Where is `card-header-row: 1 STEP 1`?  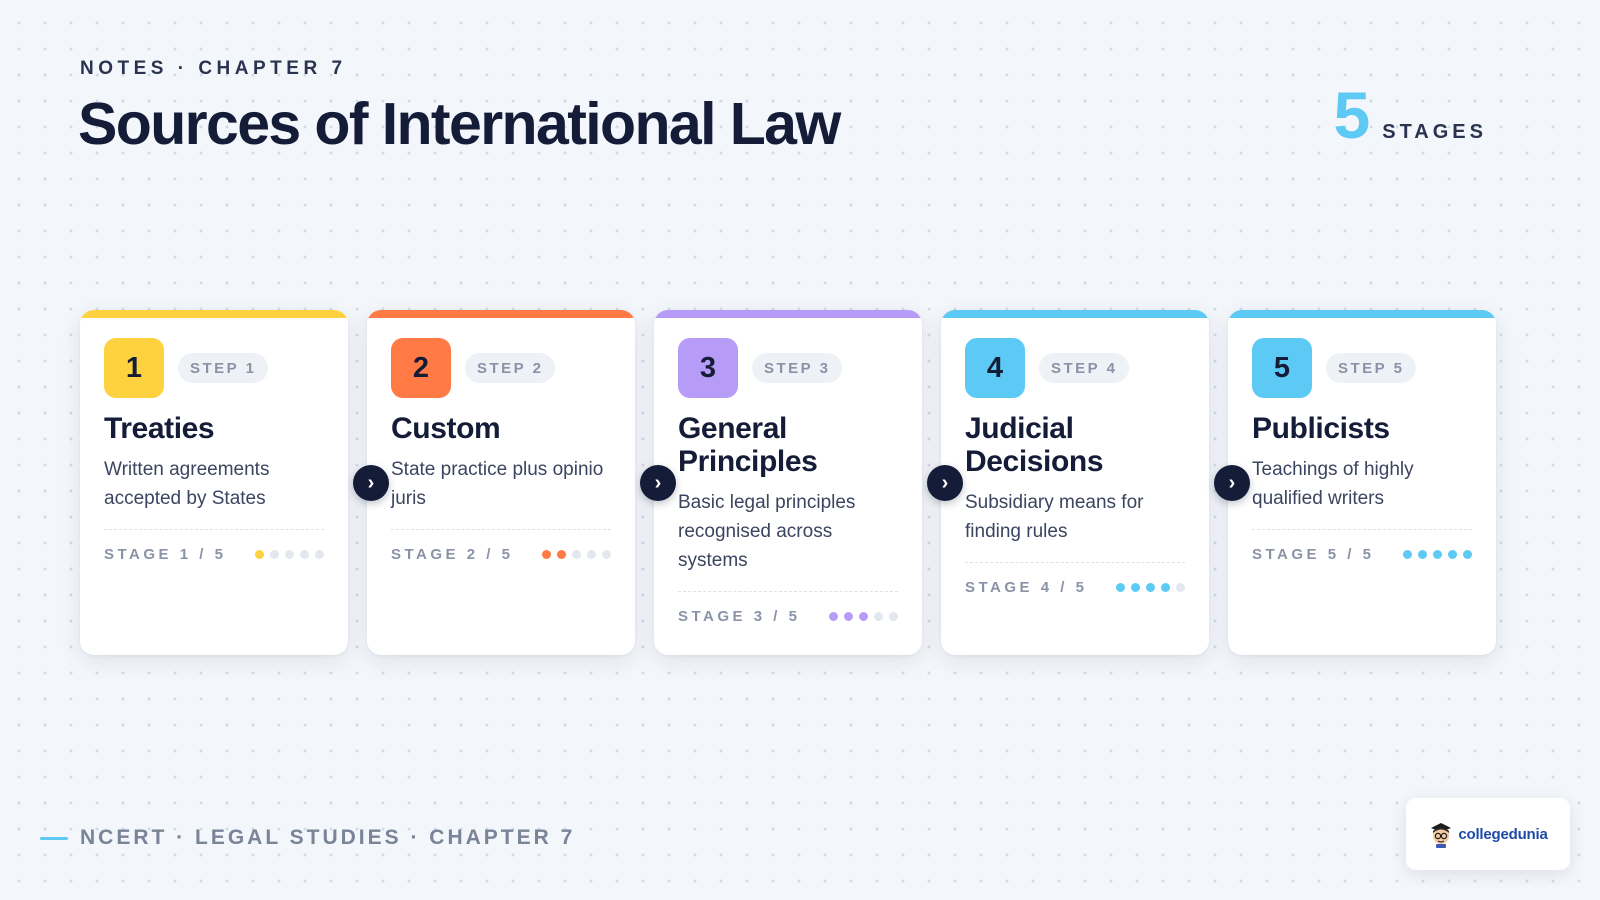
card-header-row: 1 STEP 1 is located at coordinates (214, 368).